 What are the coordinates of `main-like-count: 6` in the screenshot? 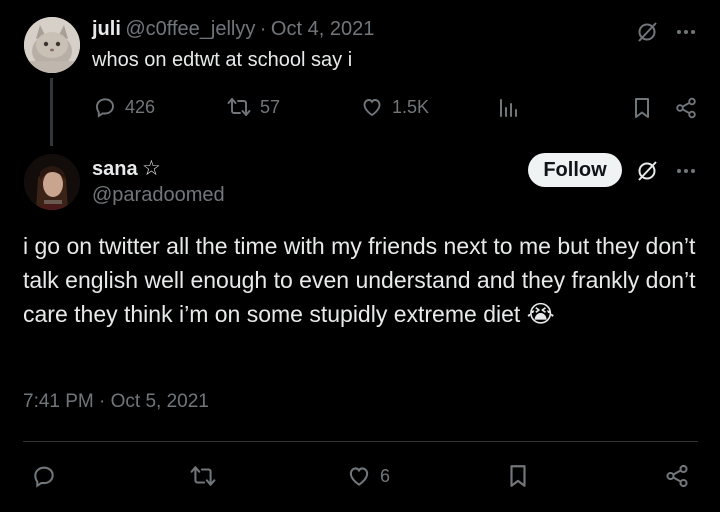 It's located at (385, 475).